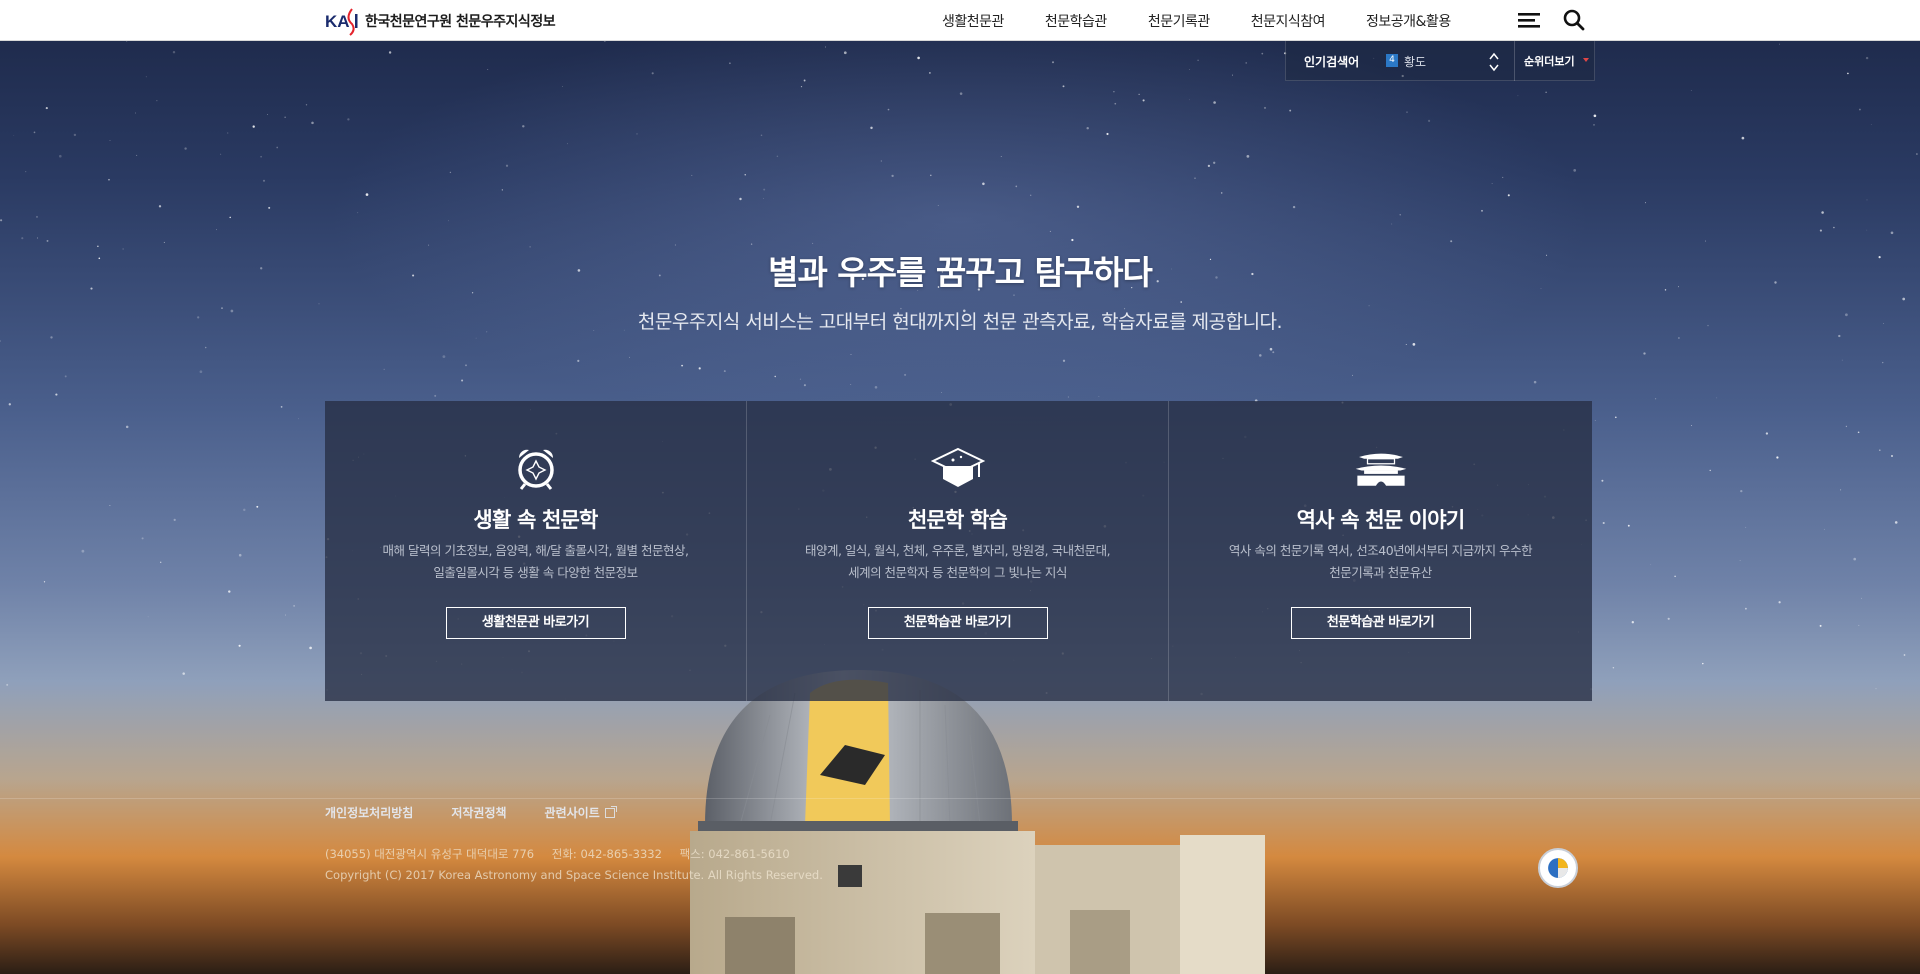 The image size is (1920, 974). What do you see at coordinates (1179, 21) in the screenshot?
I see `nav-item-astronomy-records: 천문기록관` at bounding box center [1179, 21].